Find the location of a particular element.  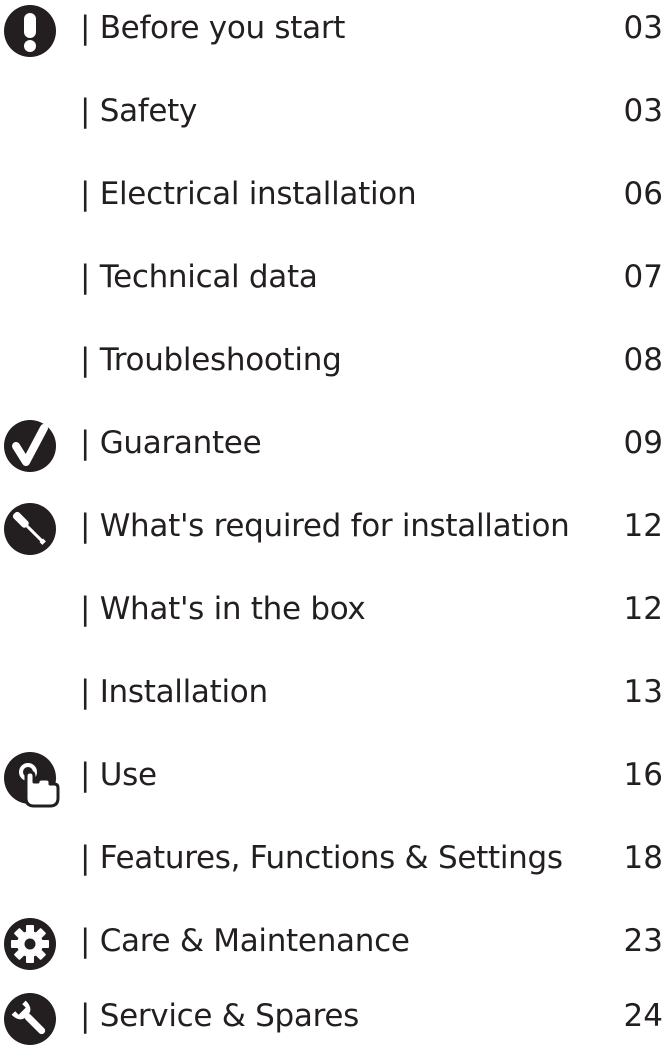

checkmark-icon is located at coordinates (30, 446).